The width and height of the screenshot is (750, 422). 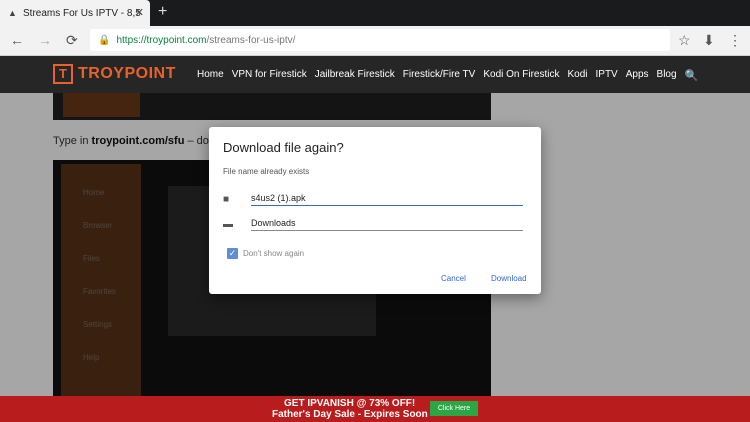 I want to click on file-name-input: s4us2 (1).apk, so click(x=387, y=199).